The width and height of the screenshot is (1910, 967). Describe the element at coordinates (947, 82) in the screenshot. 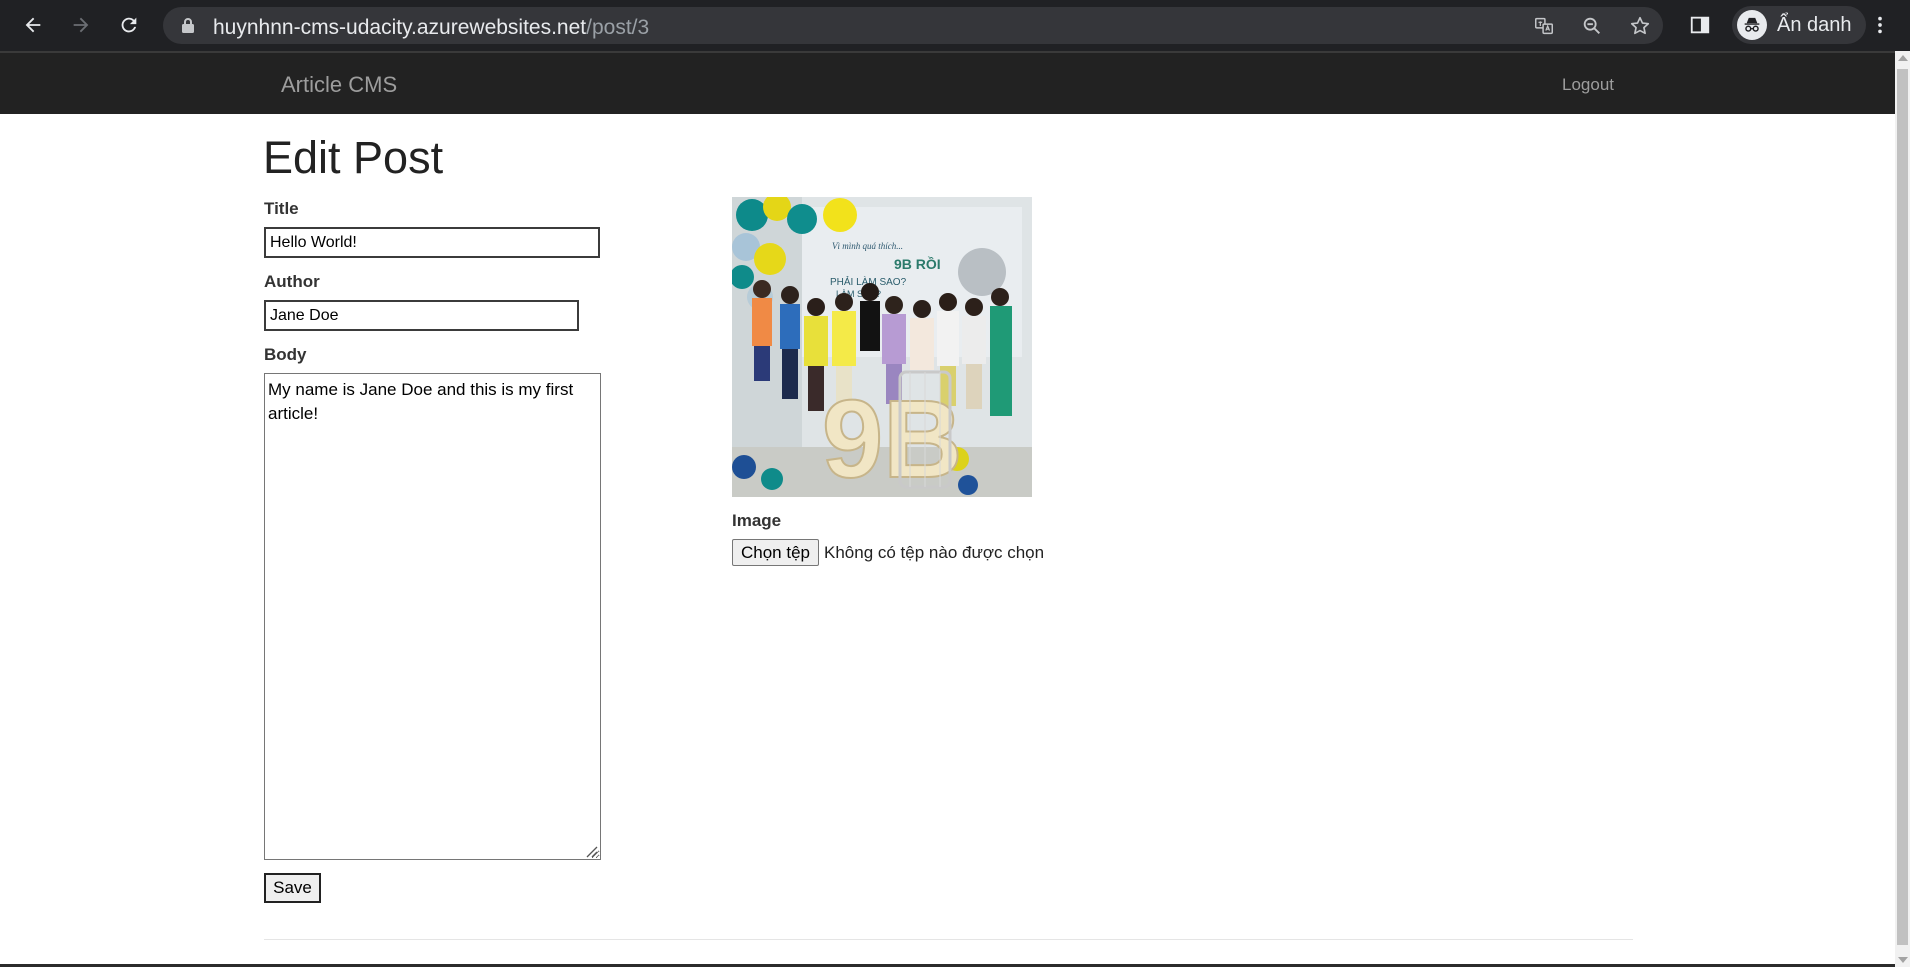

I see `site-navbar: Article CMS Logout` at that location.